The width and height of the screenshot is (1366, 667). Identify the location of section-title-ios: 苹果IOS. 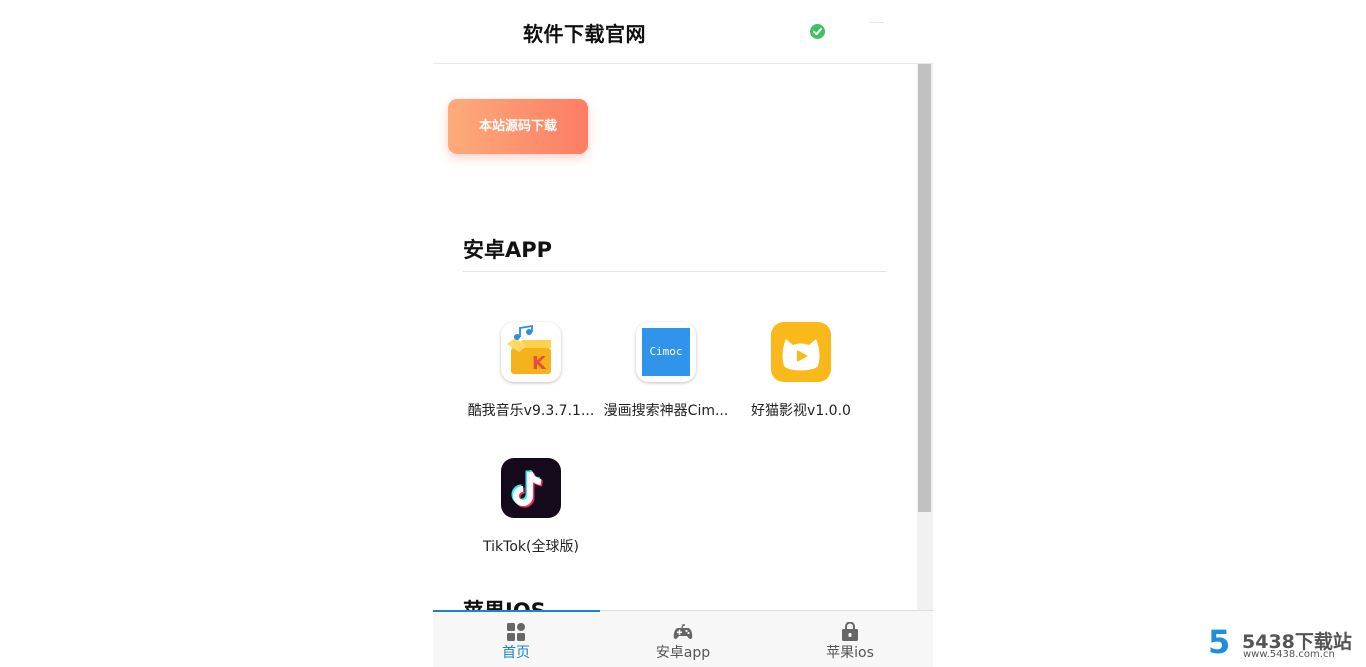
(504, 602).